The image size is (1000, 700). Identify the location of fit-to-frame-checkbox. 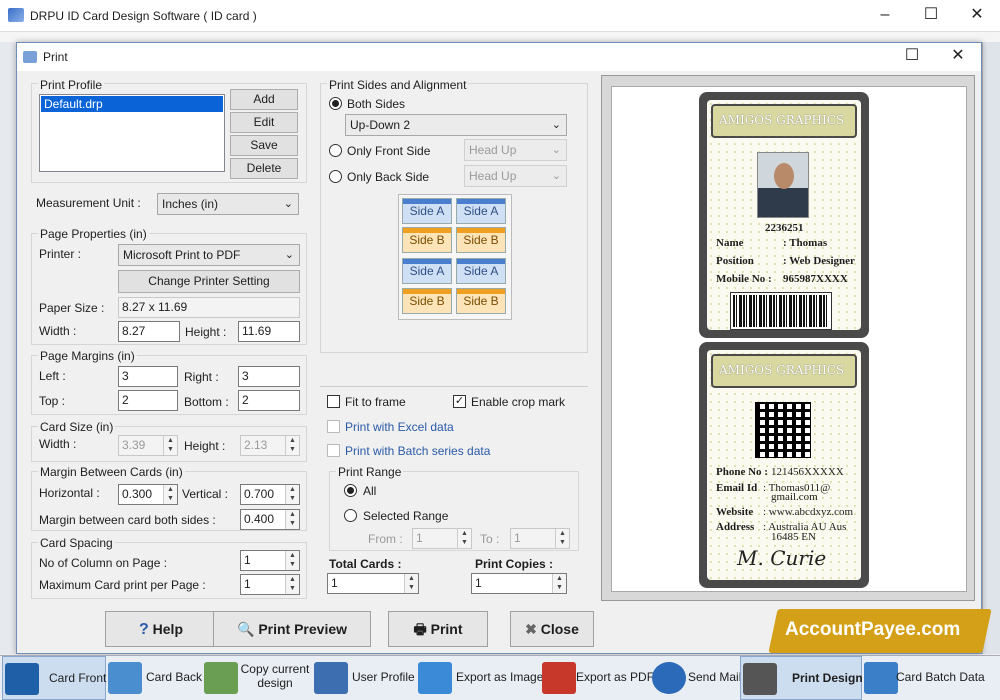
(333, 401).